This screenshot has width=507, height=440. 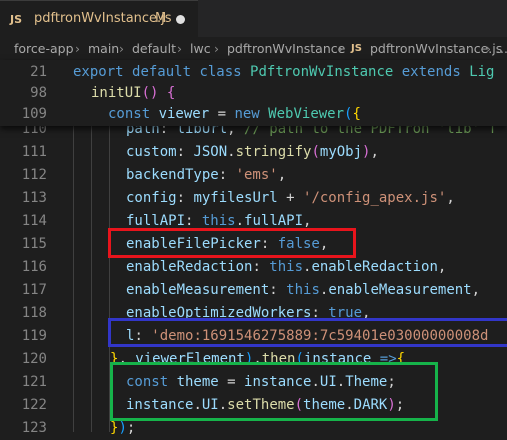 I want to click on line-number: 116, so click(x=34, y=267).